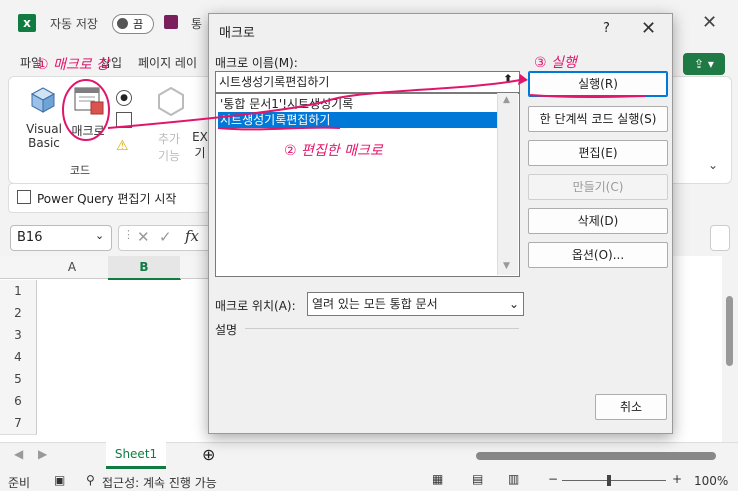  What do you see at coordinates (523, 79) in the screenshot?
I see `annotation-arrowhead` at bounding box center [523, 79].